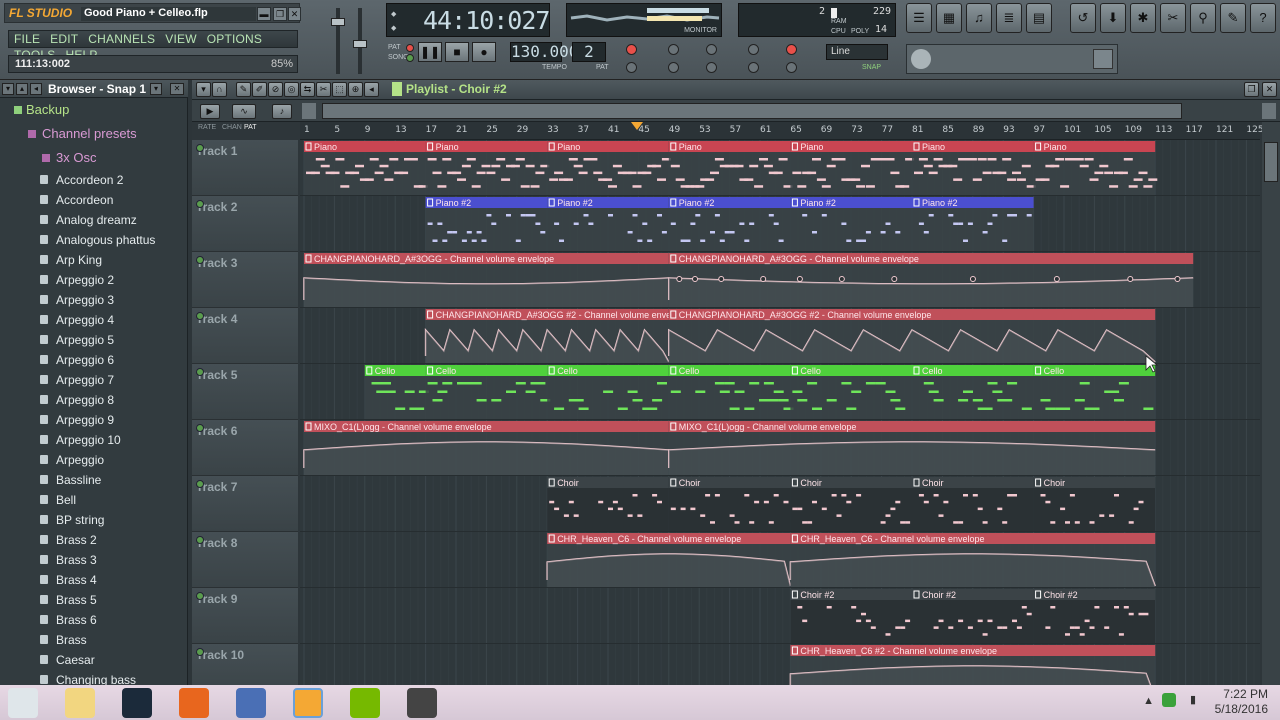 The image size is (1280, 720). I want to click on pattern-number: 2, so click(589, 52).